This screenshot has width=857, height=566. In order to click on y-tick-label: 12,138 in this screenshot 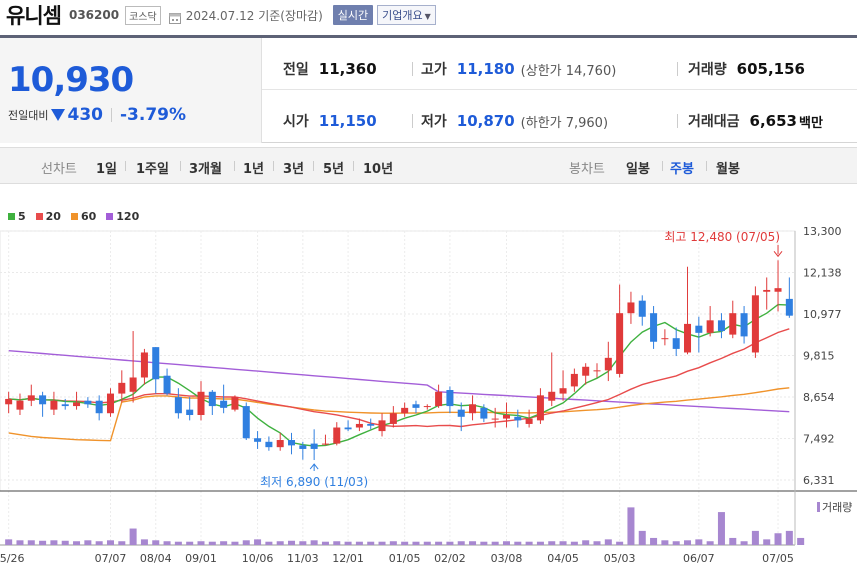, I will do `click(822, 273)`.